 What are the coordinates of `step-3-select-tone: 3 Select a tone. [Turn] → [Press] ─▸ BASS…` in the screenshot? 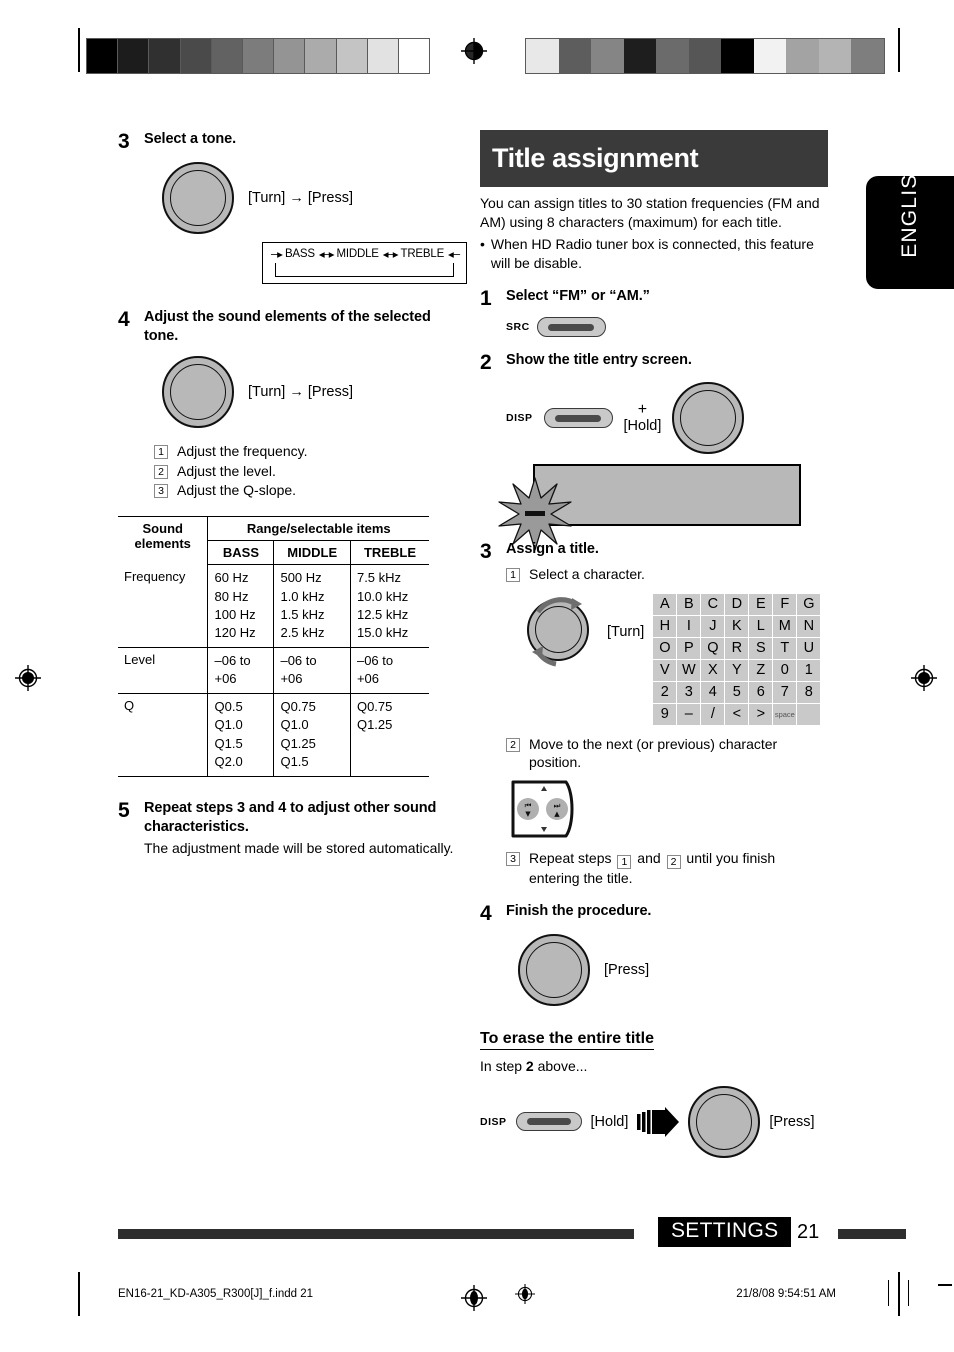 It's located at (292, 207).